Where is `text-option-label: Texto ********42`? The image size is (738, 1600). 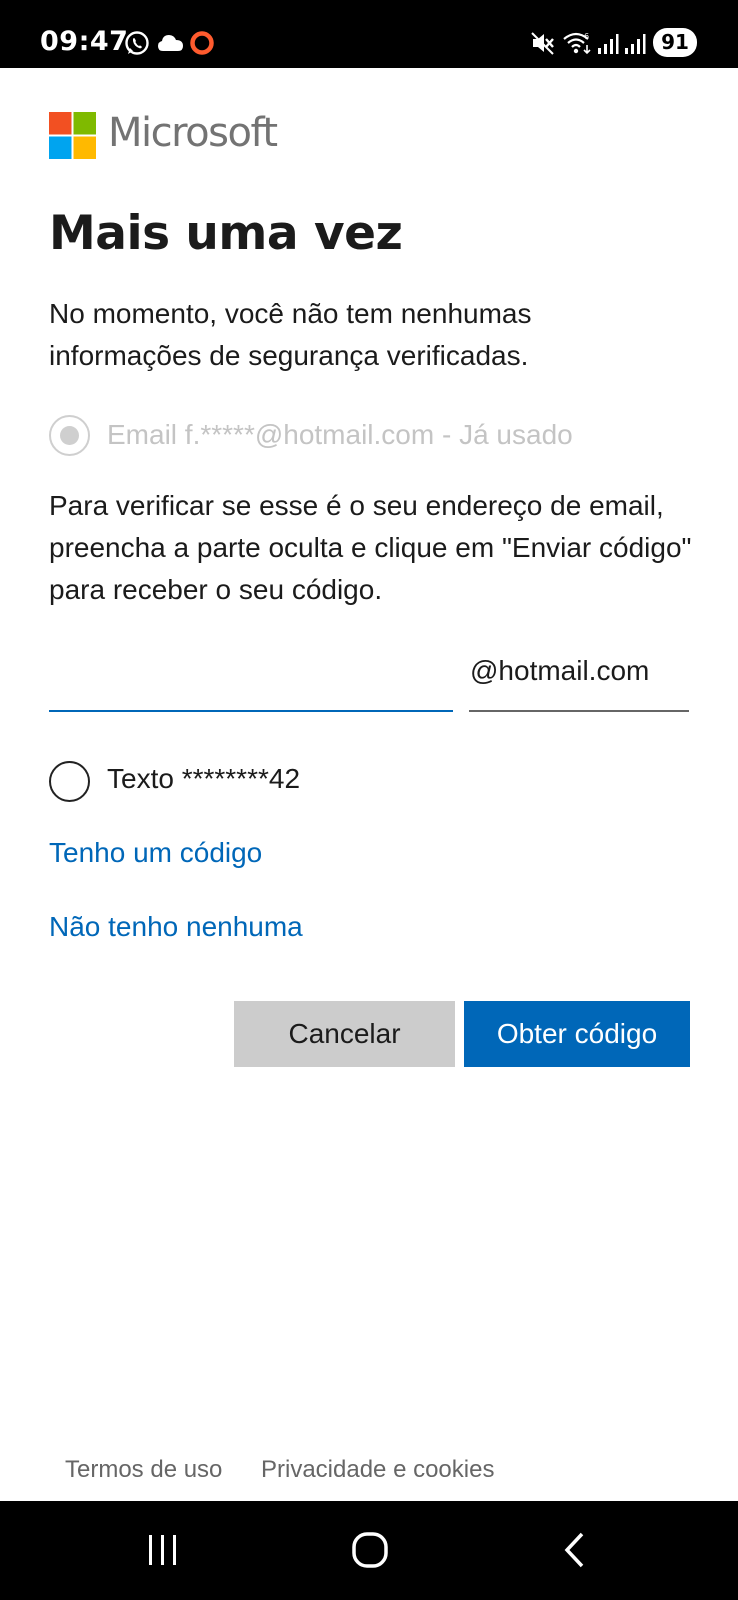 text-option-label: Texto ********42 is located at coordinates (203, 779).